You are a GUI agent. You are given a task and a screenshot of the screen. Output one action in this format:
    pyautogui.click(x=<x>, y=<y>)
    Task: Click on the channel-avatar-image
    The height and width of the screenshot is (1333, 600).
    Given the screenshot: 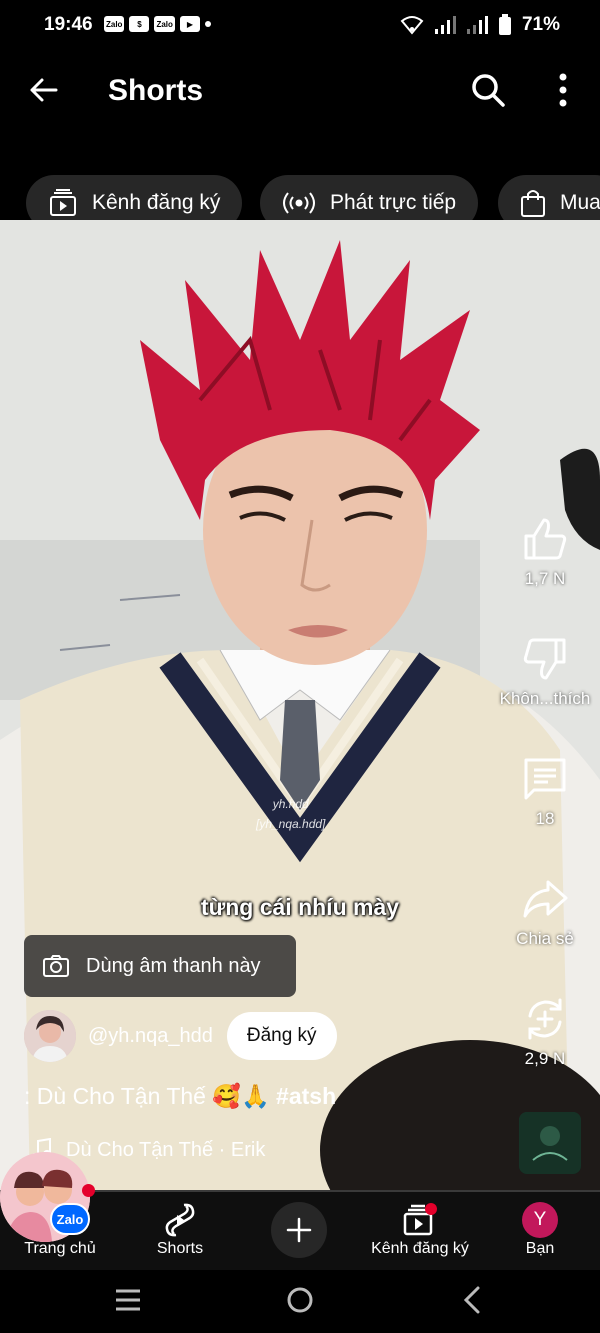 What is the action you would take?
    pyautogui.click(x=50, y=1036)
    